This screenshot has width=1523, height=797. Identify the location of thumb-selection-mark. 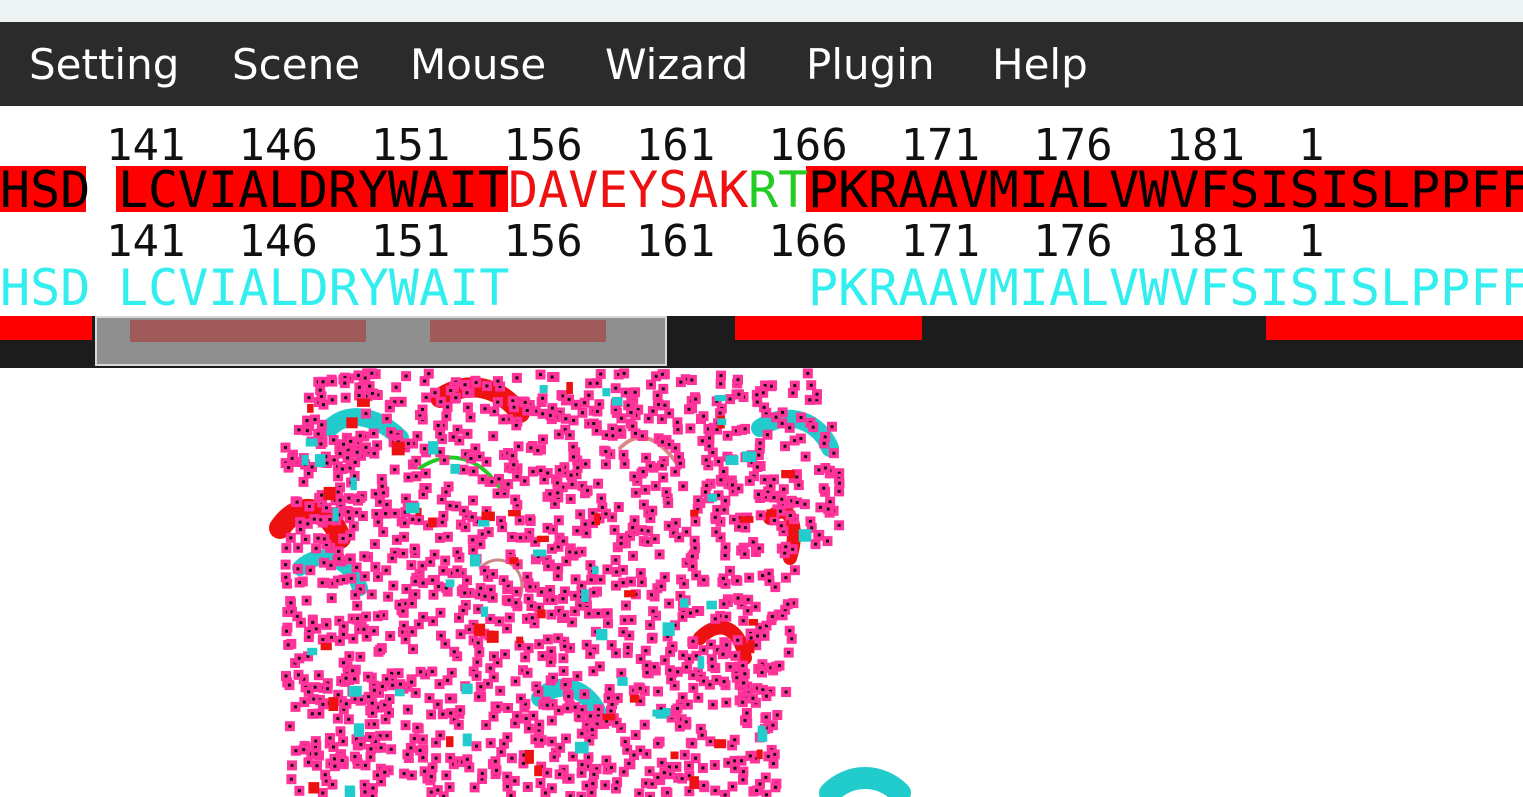
(518, 331).